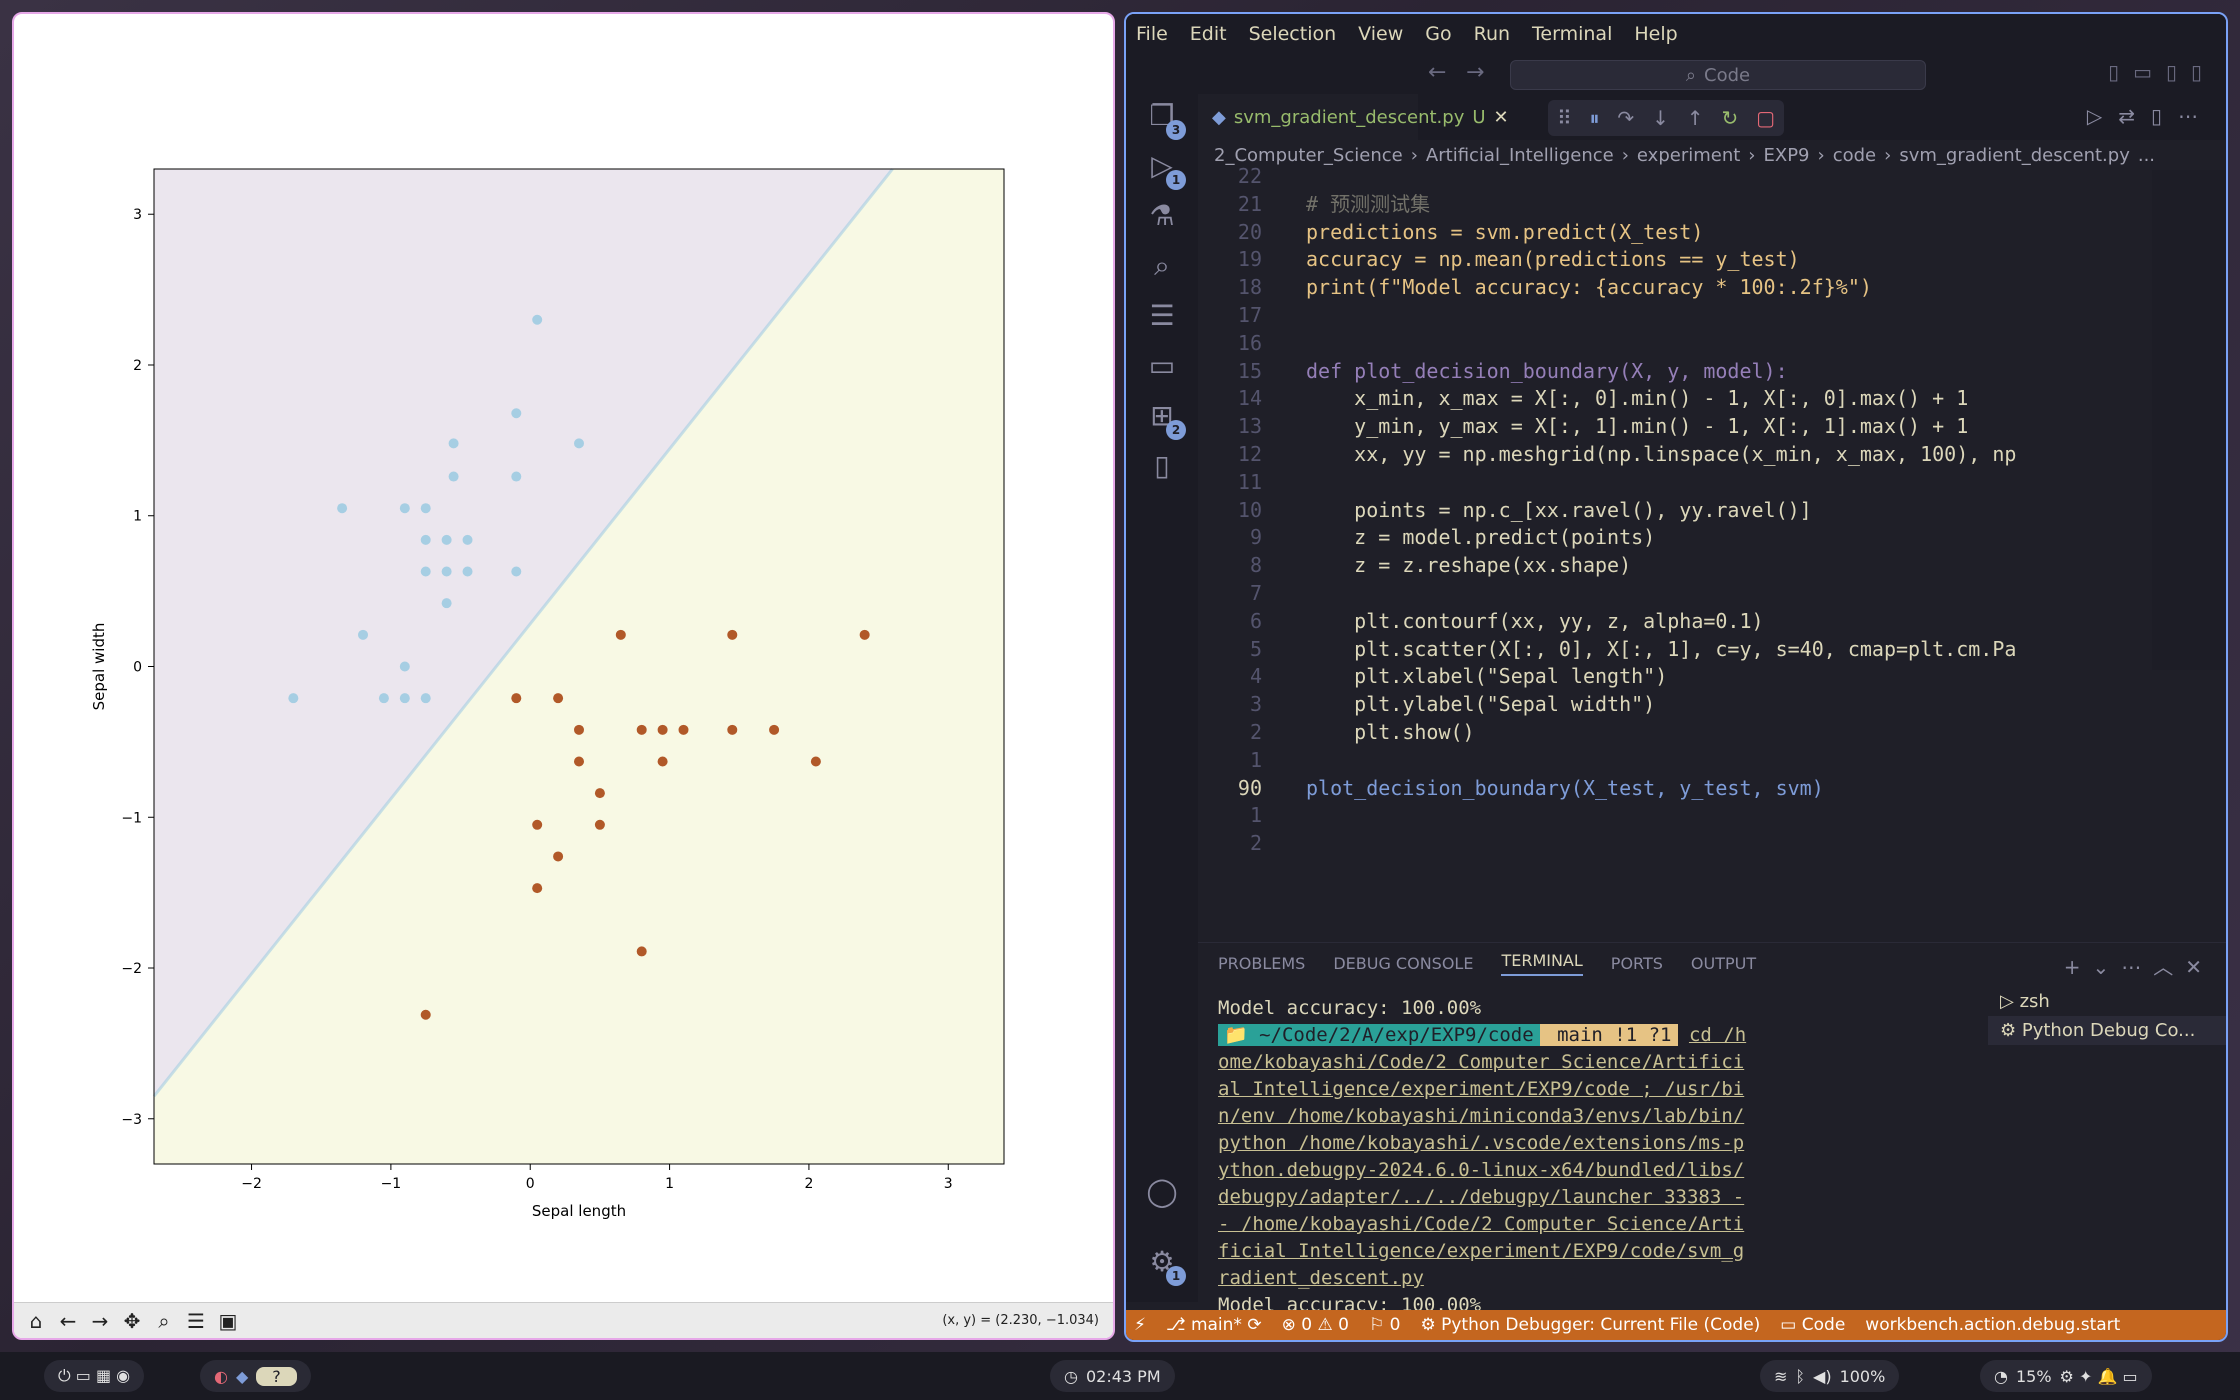 Image resolution: width=2240 pixels, height=1400 pixels. What do you see at coordinates (1729, 118) in the screenshot?
I see `restart-icon: ↻` at bounding box center [1729, 118].